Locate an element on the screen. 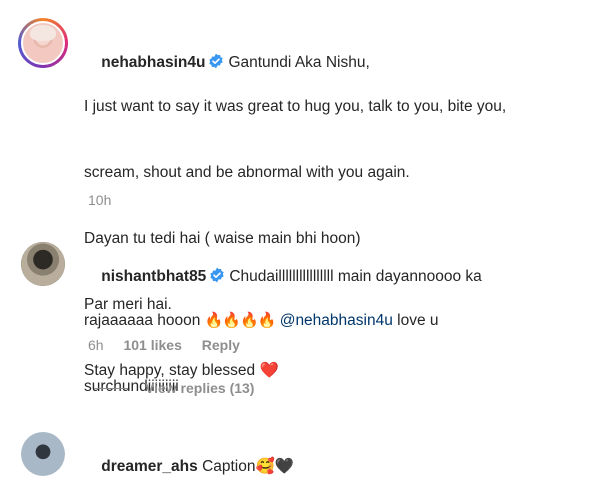 Image resolution: width=600 pixels, height=500 pixels. comment-line: Caption🥰🖤 is located at coordinates (248, 466).